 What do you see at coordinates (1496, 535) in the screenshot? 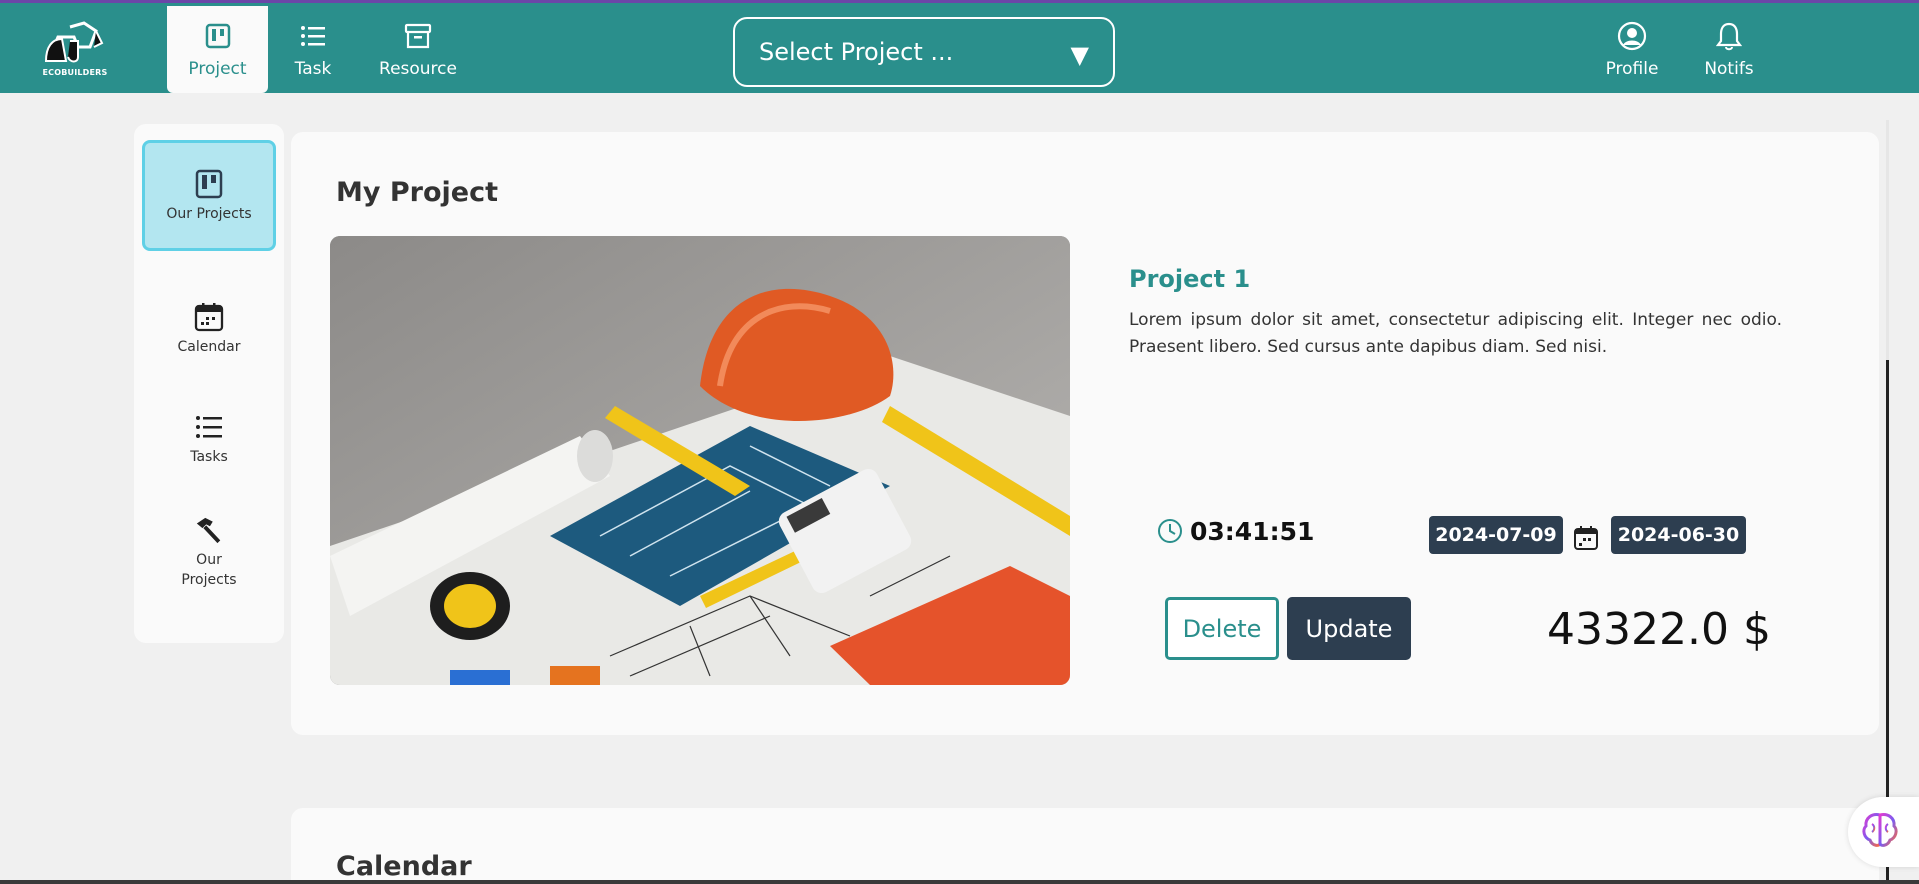
I see `start-date-badge: 2024-07-09` at bounding box center [1496, 535].